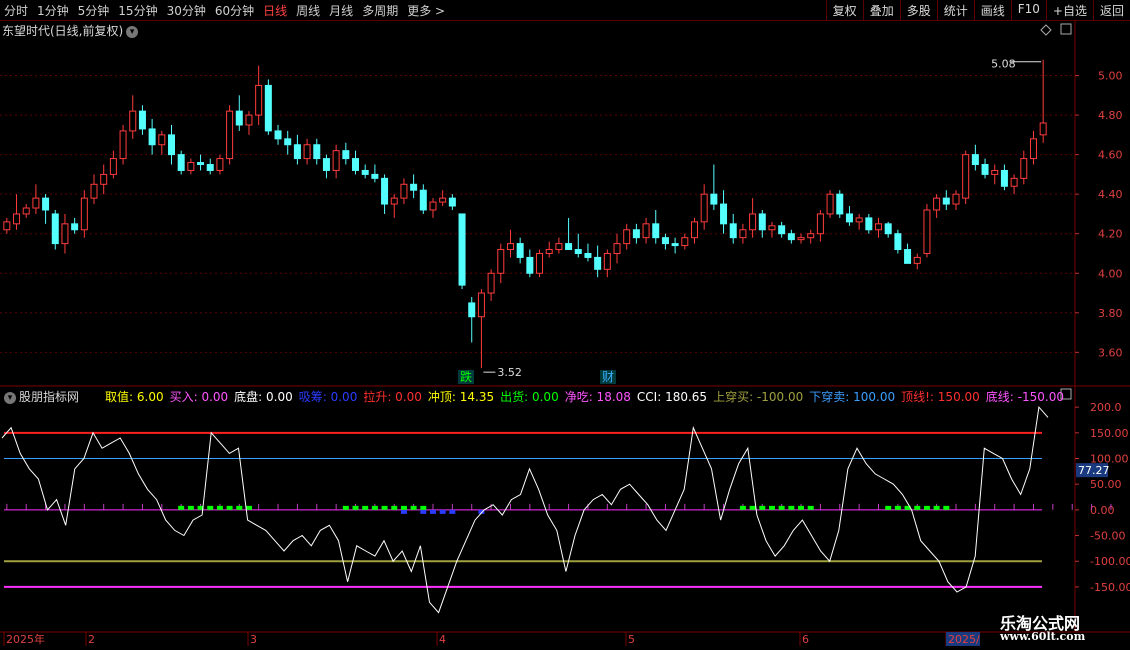 The height and width of the screenshot is (650, 1130). Describe the element at coordinates (608, 377) in the screenshot. I see `event-marker: 财` at that location.